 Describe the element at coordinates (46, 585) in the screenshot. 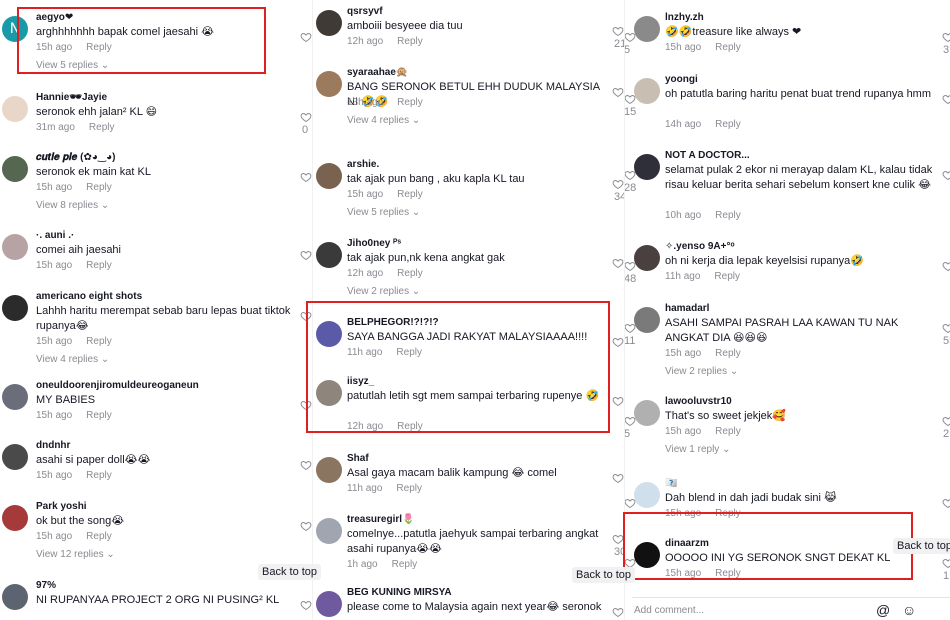

I see `comment-username: 97%` at that location.